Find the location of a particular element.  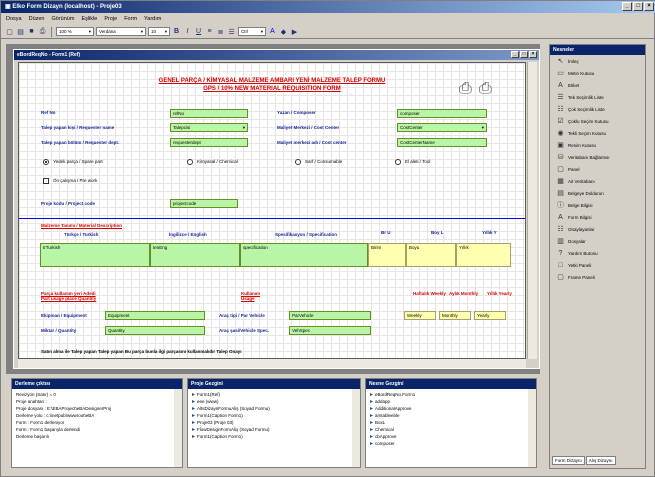

tool-radio is located at coordinates (398, 162).